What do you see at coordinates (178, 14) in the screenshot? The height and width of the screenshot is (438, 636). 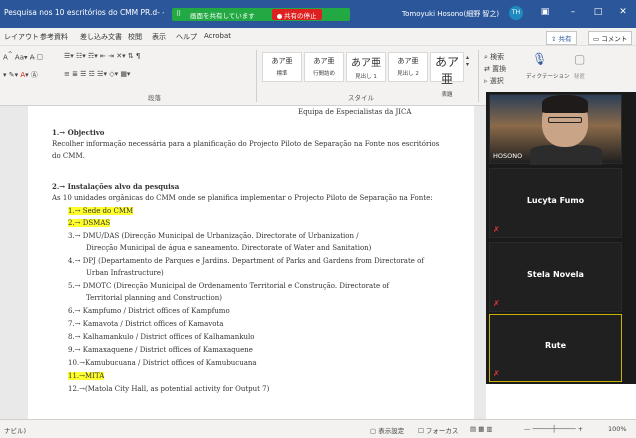 I see `drag-handle-icon: ⠿` at bounding box center [178, 14].